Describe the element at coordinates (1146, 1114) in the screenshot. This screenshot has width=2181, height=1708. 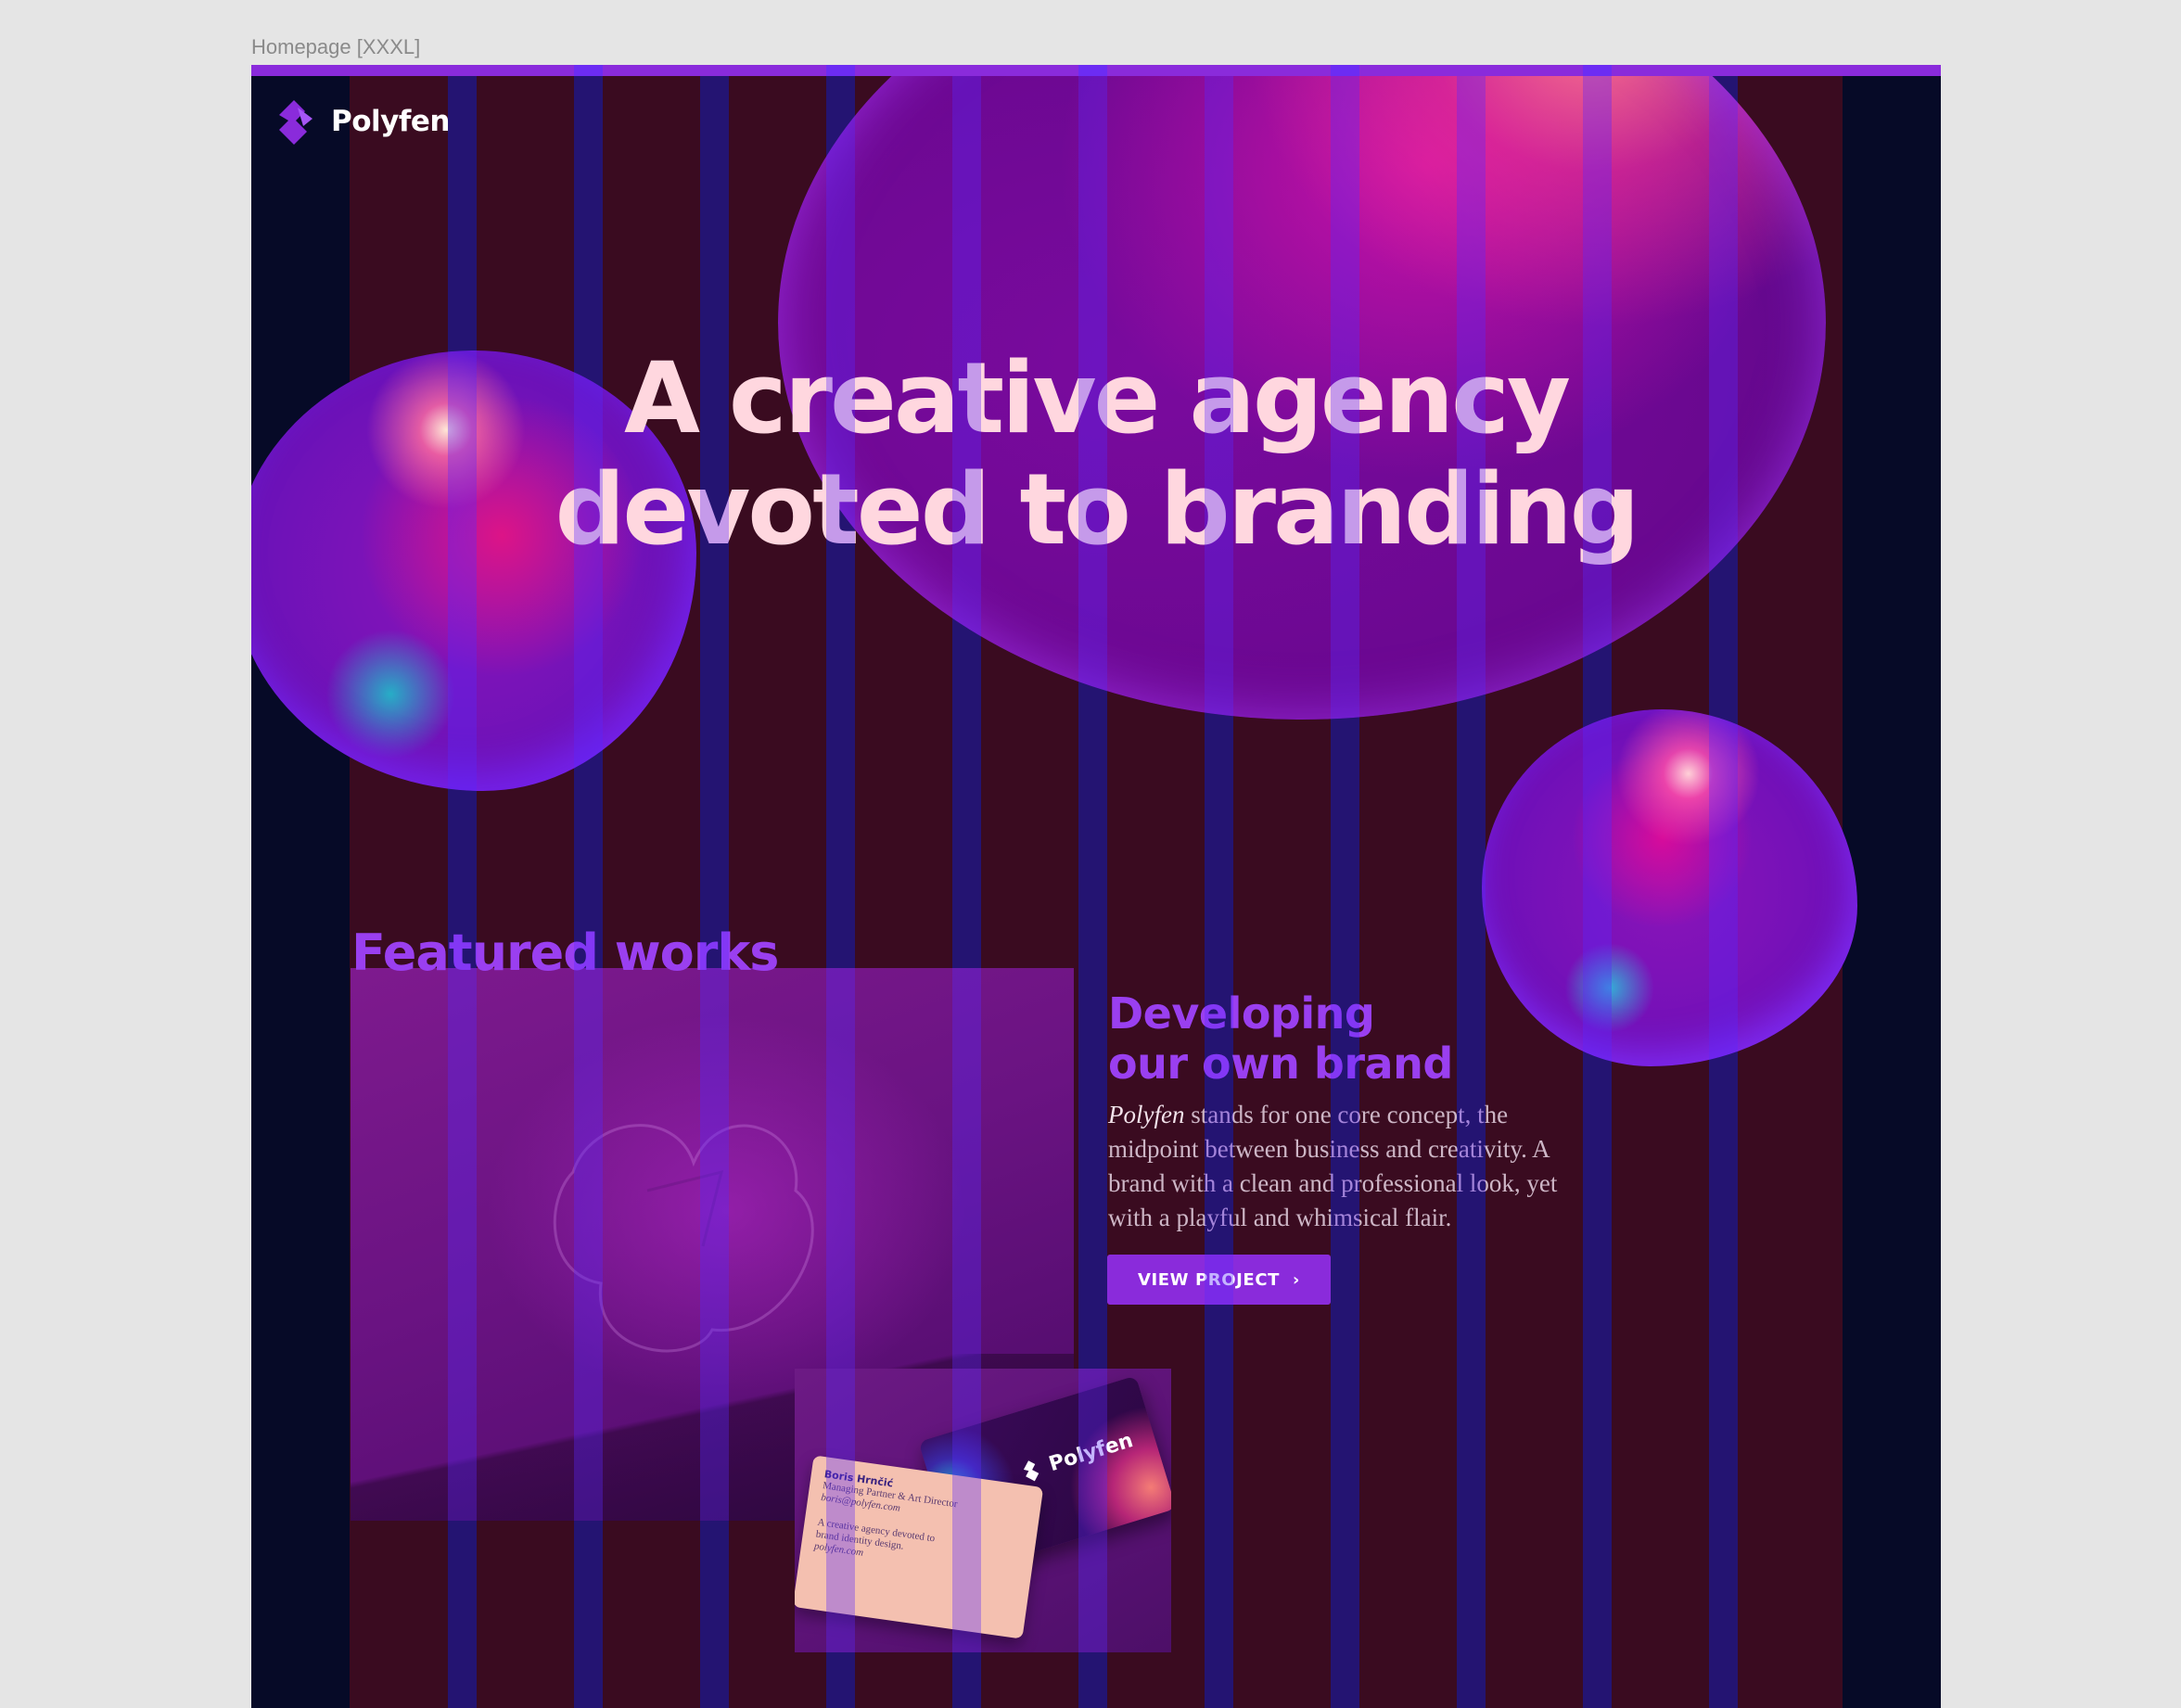
I see `project-description-brand: Polyfen` at that location.